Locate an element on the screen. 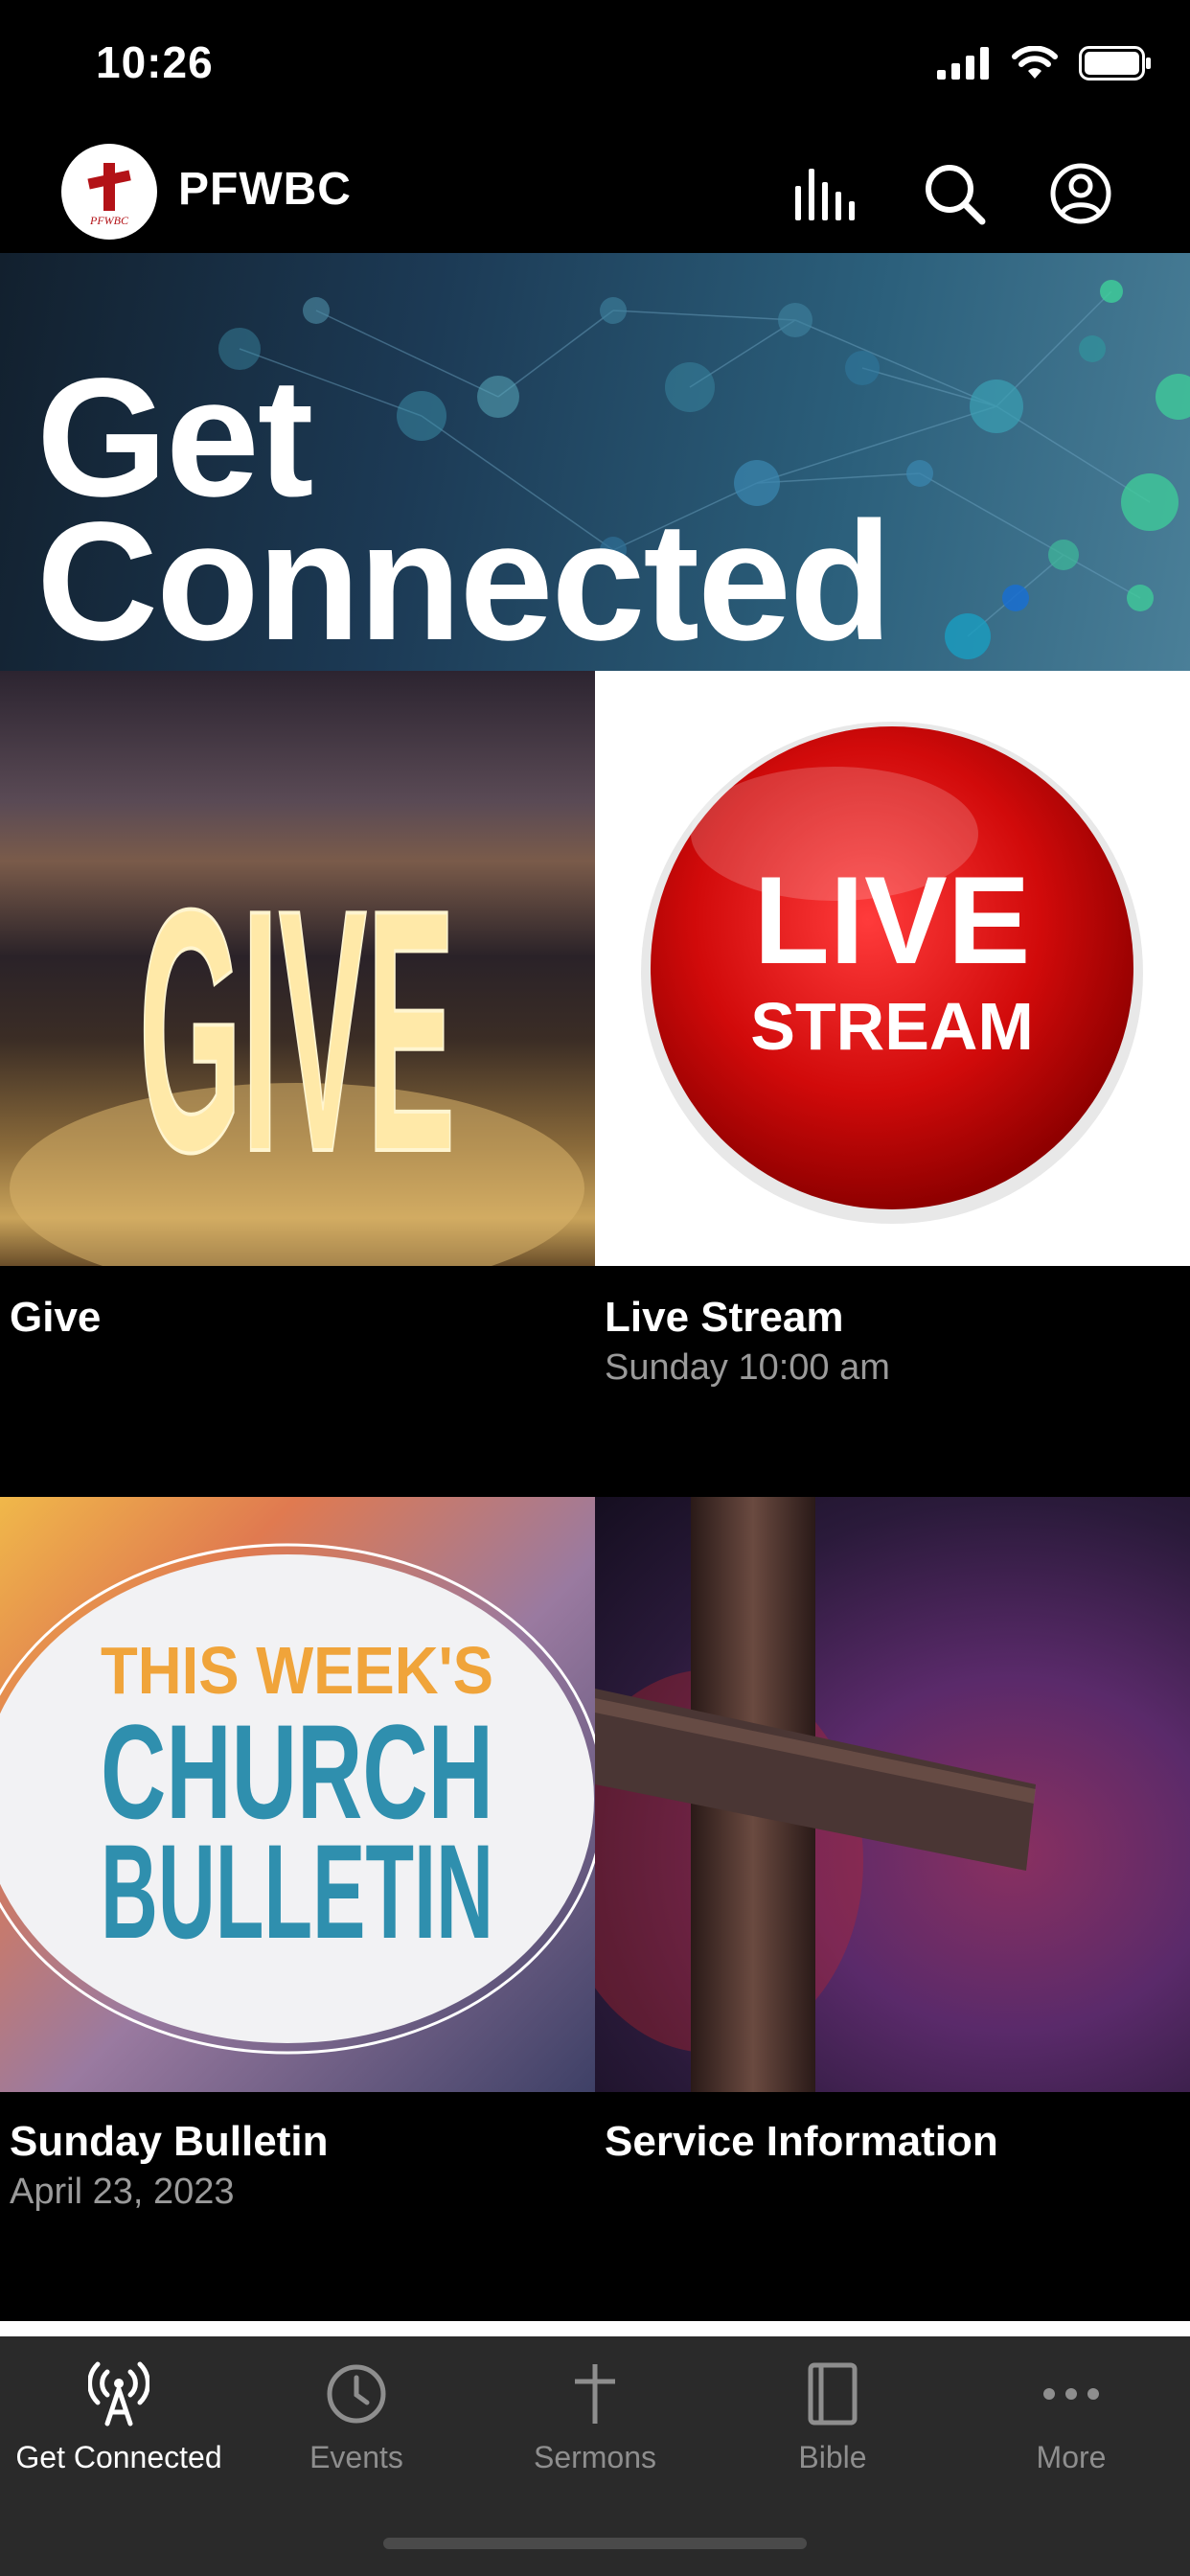  search-button is located at coordinates (955, 193).